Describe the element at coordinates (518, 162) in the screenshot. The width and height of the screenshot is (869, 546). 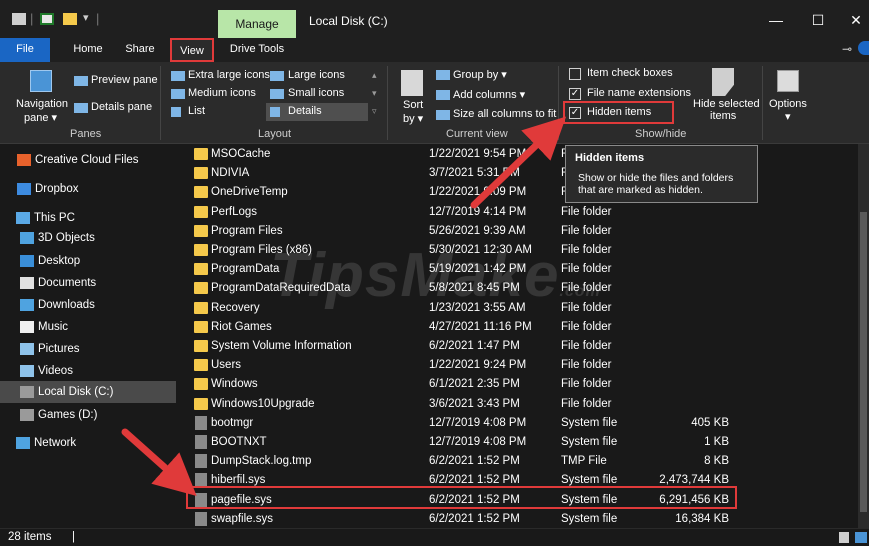
I see `arrow-to-hidden-items` at that location.